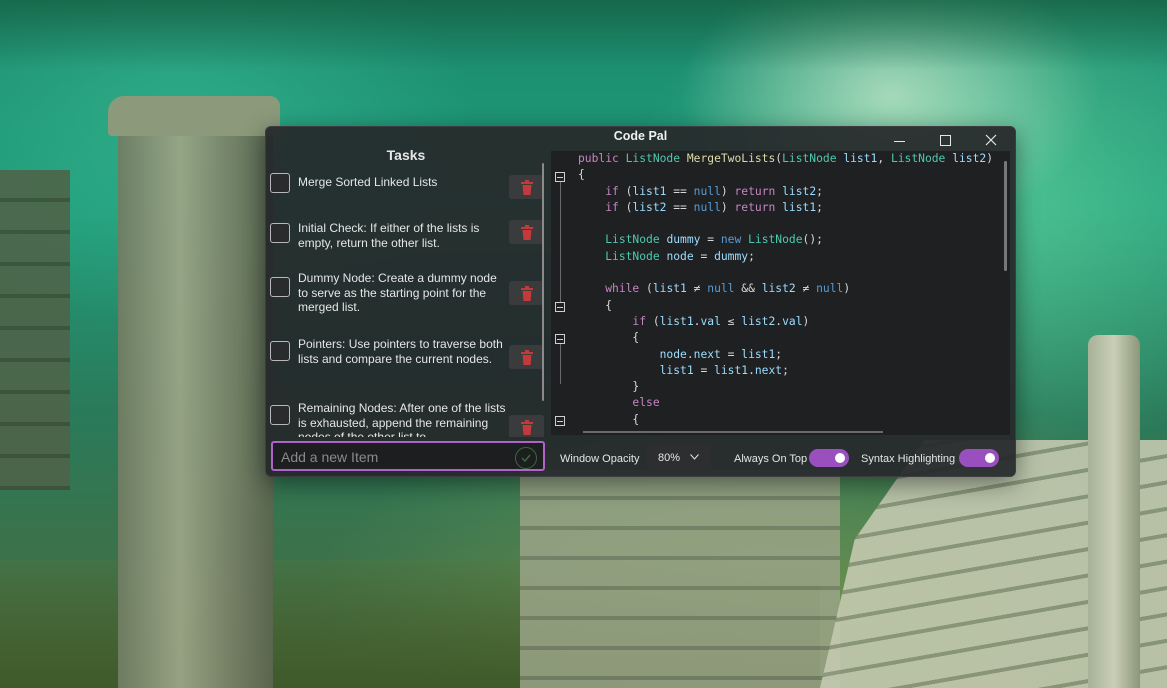  I want to click on chevron-down-icon, so click(694, 457).